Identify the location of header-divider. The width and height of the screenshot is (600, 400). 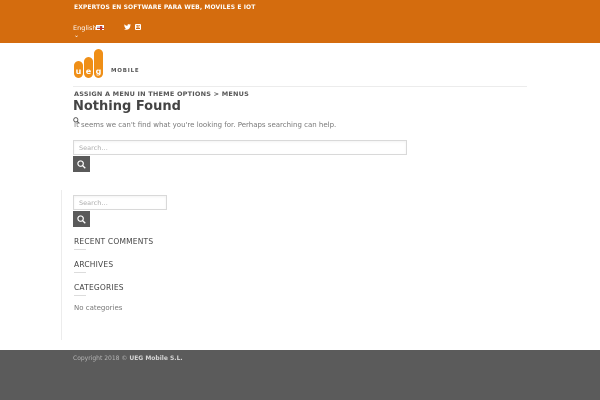
(300, 86).